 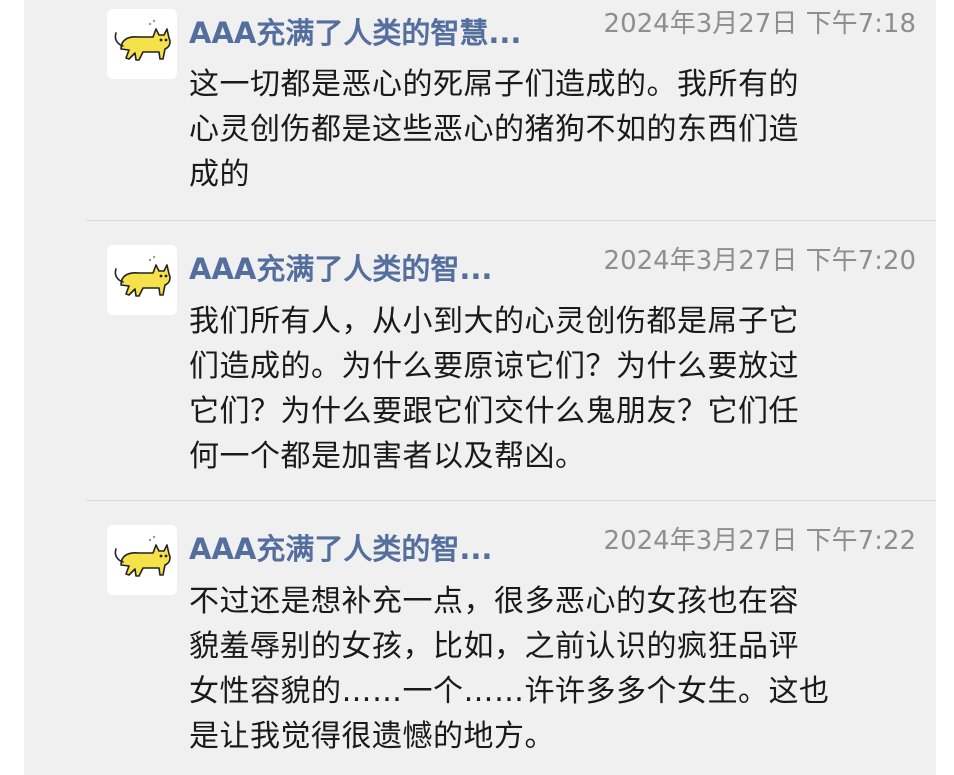 What do you see at coordinates (494, 601) in the screenshot?
I see `comment-line: 不过还是想补充一点，很多恶心的女孩也在容` at bounding box center [494, 601].